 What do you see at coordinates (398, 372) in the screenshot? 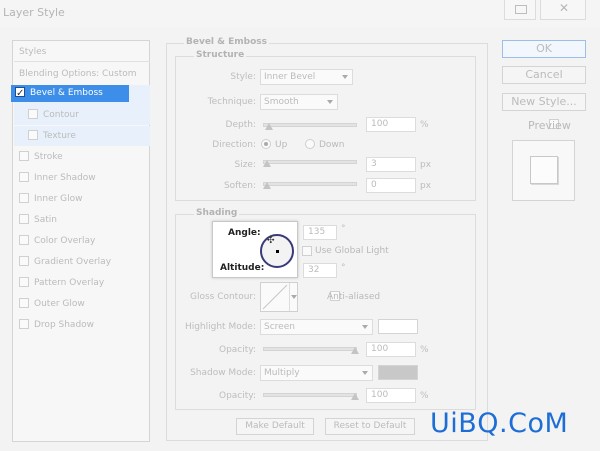
I see `shadow-color-swatch` at bounding box center [398, 372].